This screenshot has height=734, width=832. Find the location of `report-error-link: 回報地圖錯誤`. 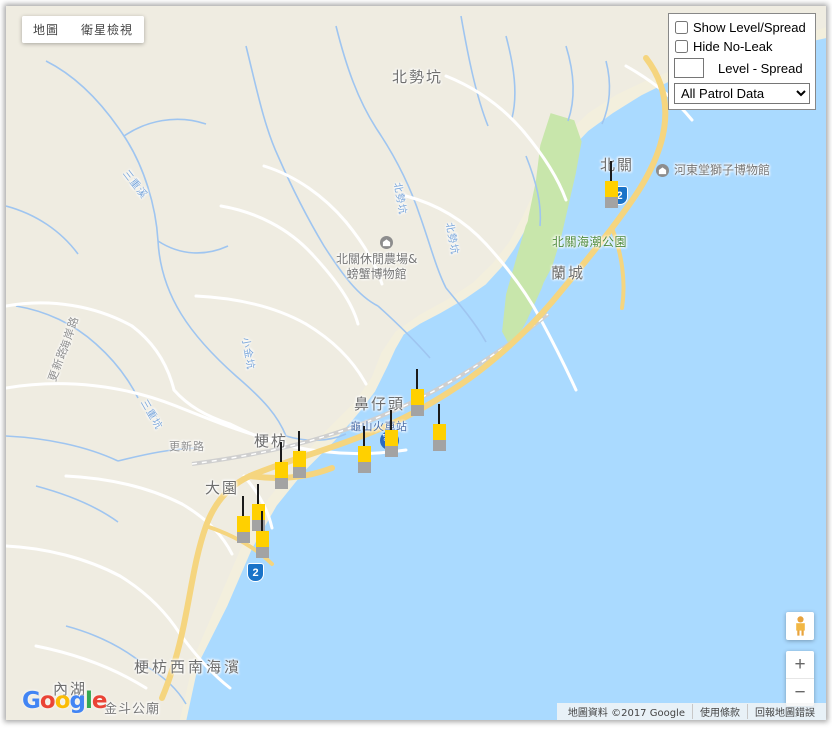

report-error-link: 回報地圖錯誤 is located at coordinates (784, 711).